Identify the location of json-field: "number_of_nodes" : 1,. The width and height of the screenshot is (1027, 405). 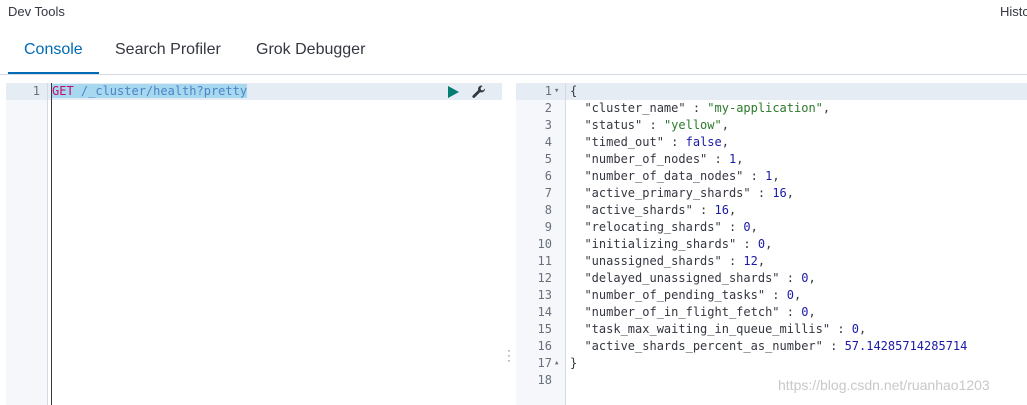
(664, 159).